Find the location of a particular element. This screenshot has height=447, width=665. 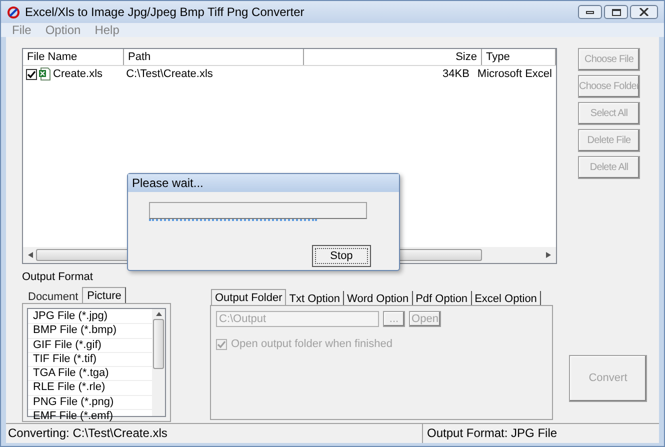

table-cell-text: 34KB is located at coordinates (456, 74).